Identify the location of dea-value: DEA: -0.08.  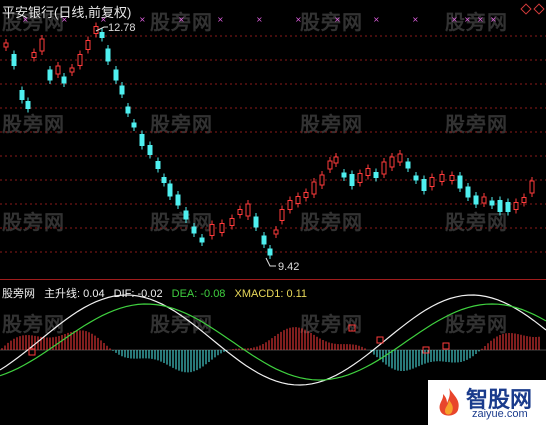
(198, 294).